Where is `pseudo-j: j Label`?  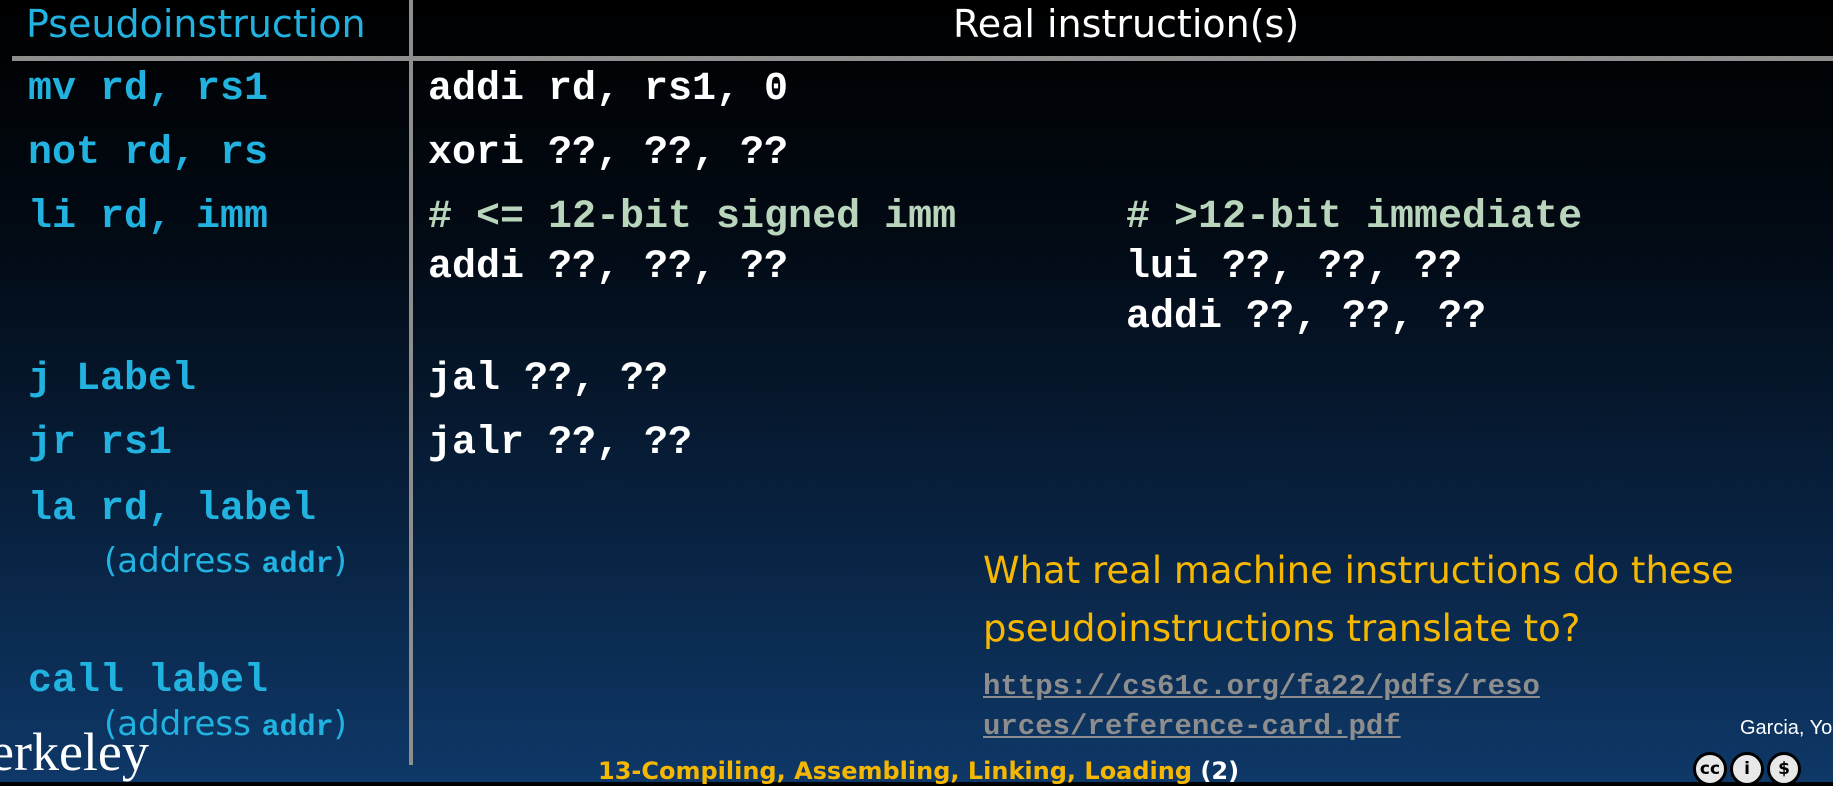 pseudo-j: j Label is located at coordinates (112, 379).